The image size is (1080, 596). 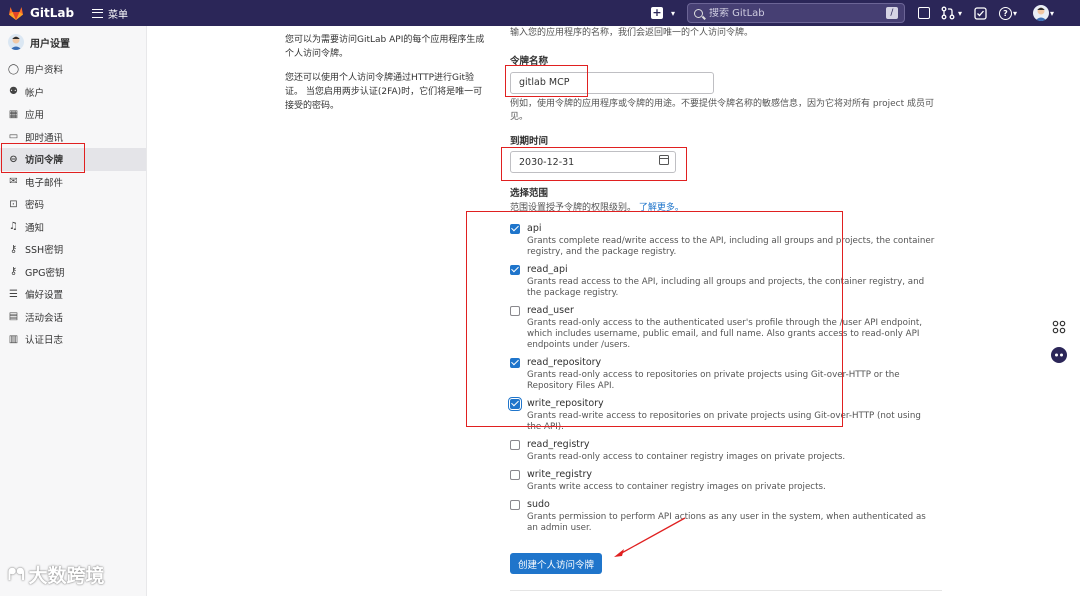 I want to click on assistant-float-icon, so click(x=1059, y=355).